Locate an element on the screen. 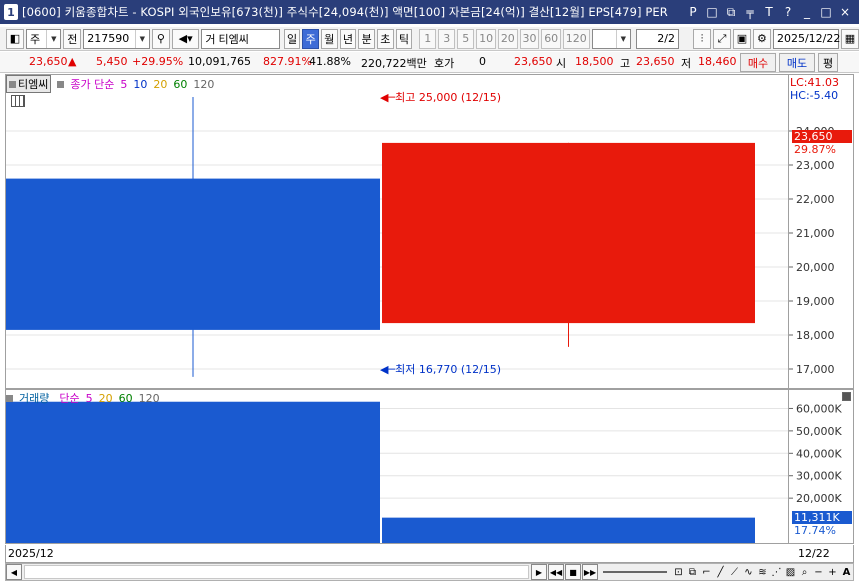 The image size is (859, 586). current-price-tag: 23,650 is located at coordinates (822, 136).